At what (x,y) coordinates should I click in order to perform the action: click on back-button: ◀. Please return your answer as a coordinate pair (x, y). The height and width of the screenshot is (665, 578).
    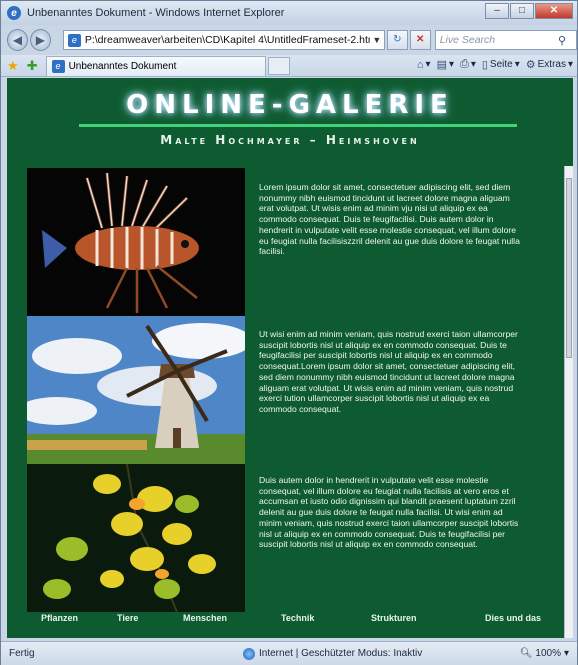
    Looking at the image, I should click on (17, 40).